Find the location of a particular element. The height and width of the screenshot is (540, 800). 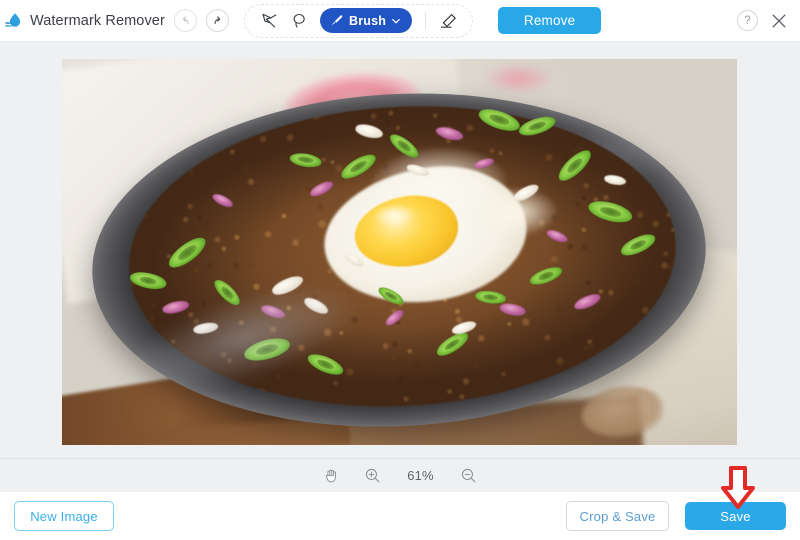

history-controls is located at coordinates (201, 20).